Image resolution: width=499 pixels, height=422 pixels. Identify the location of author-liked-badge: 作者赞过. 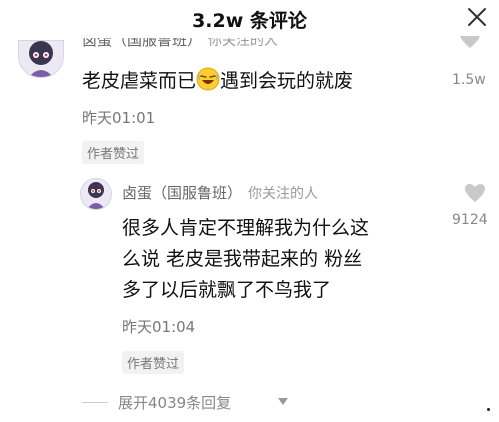
(153, 362).